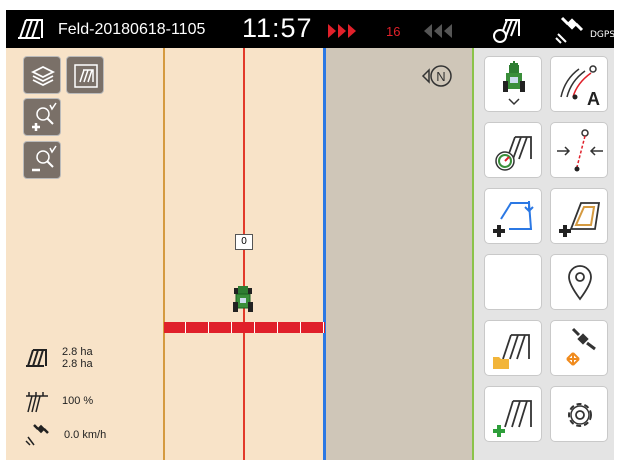 This screenshot has width=620, height=462. Describe the element at coordinates (131, 30) in the screenshot. I see `field-name: Feld-20180618-1105` at that location.